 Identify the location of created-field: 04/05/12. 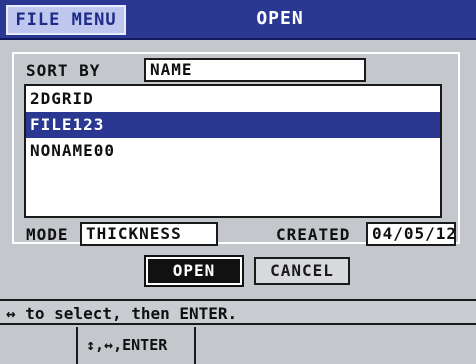
(411, 234).